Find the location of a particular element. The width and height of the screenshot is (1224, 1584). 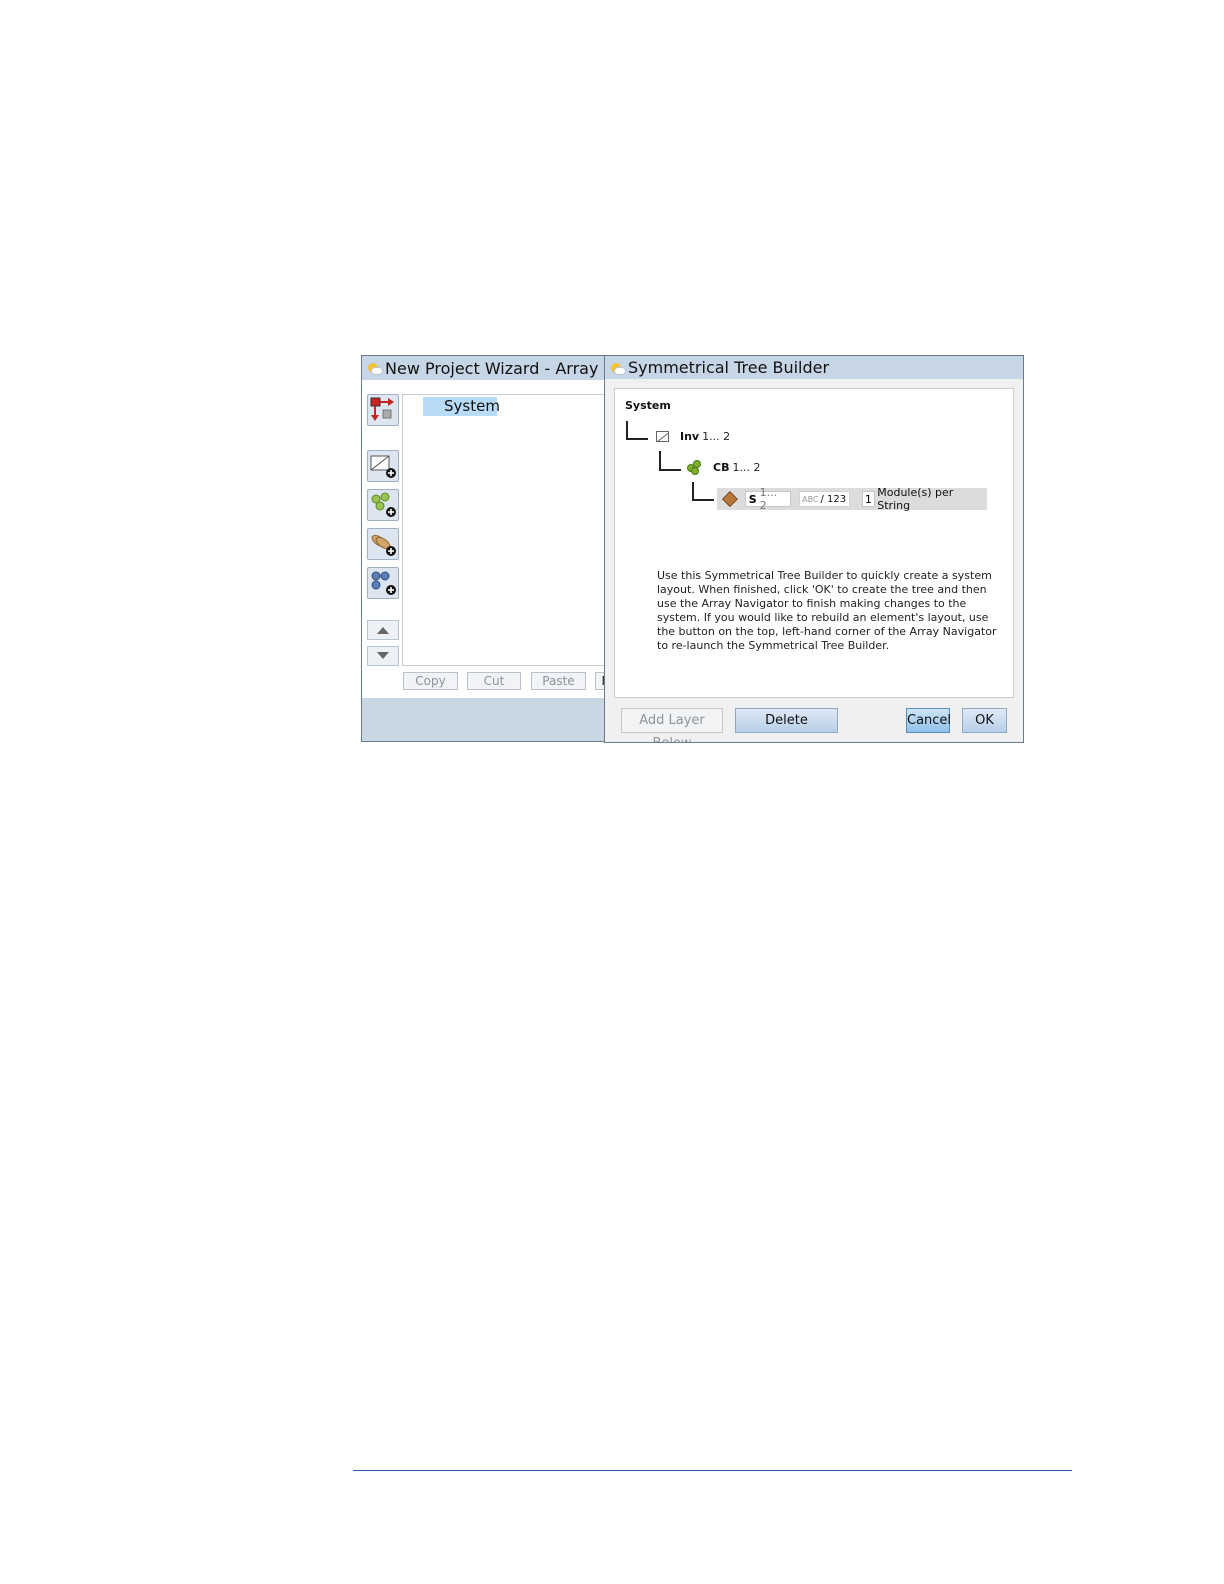

add-string-icon is located at coordinates (383, 545).